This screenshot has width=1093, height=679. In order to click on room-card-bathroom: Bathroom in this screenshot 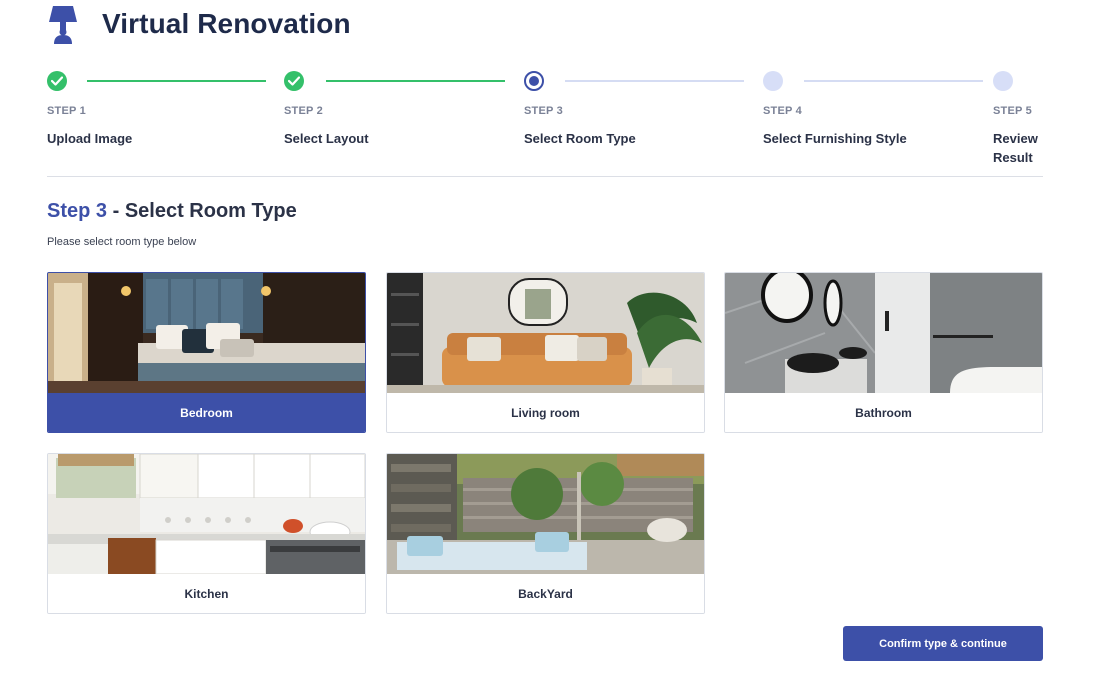, I will do `click(883, 352)`.